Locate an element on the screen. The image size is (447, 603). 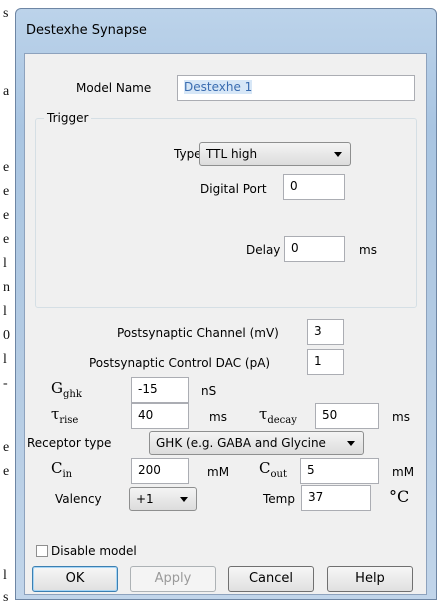
gghk-unit: nS is located at coordinates (209, 391).